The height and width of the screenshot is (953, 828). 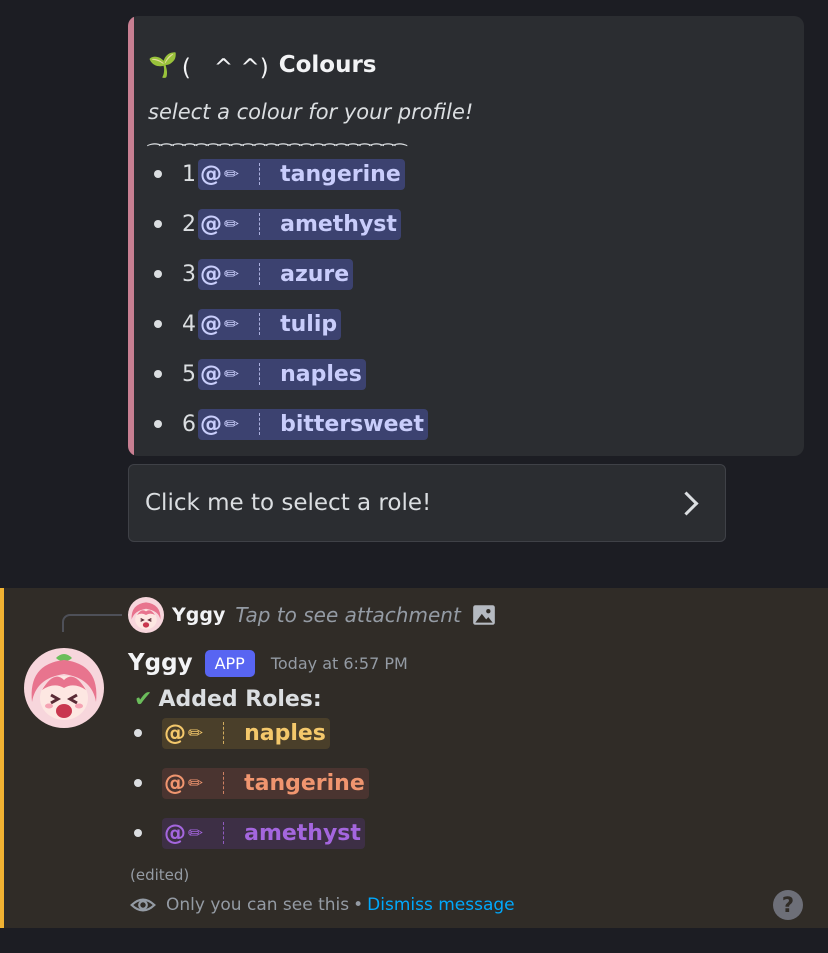 What do you see at coordinates (189, 174) in the screenshot?
I see `item-number: 1` at bounding box center [189, 174].